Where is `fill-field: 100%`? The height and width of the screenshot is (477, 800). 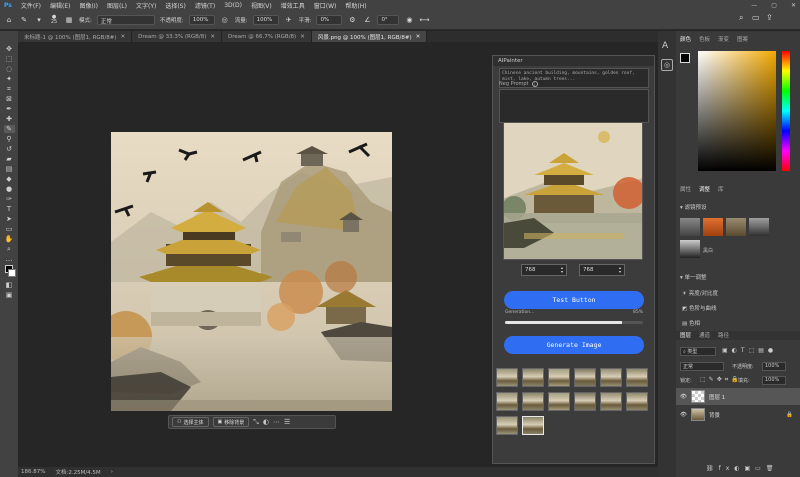
fill-field: 100% is located at coordinates (774, 380).